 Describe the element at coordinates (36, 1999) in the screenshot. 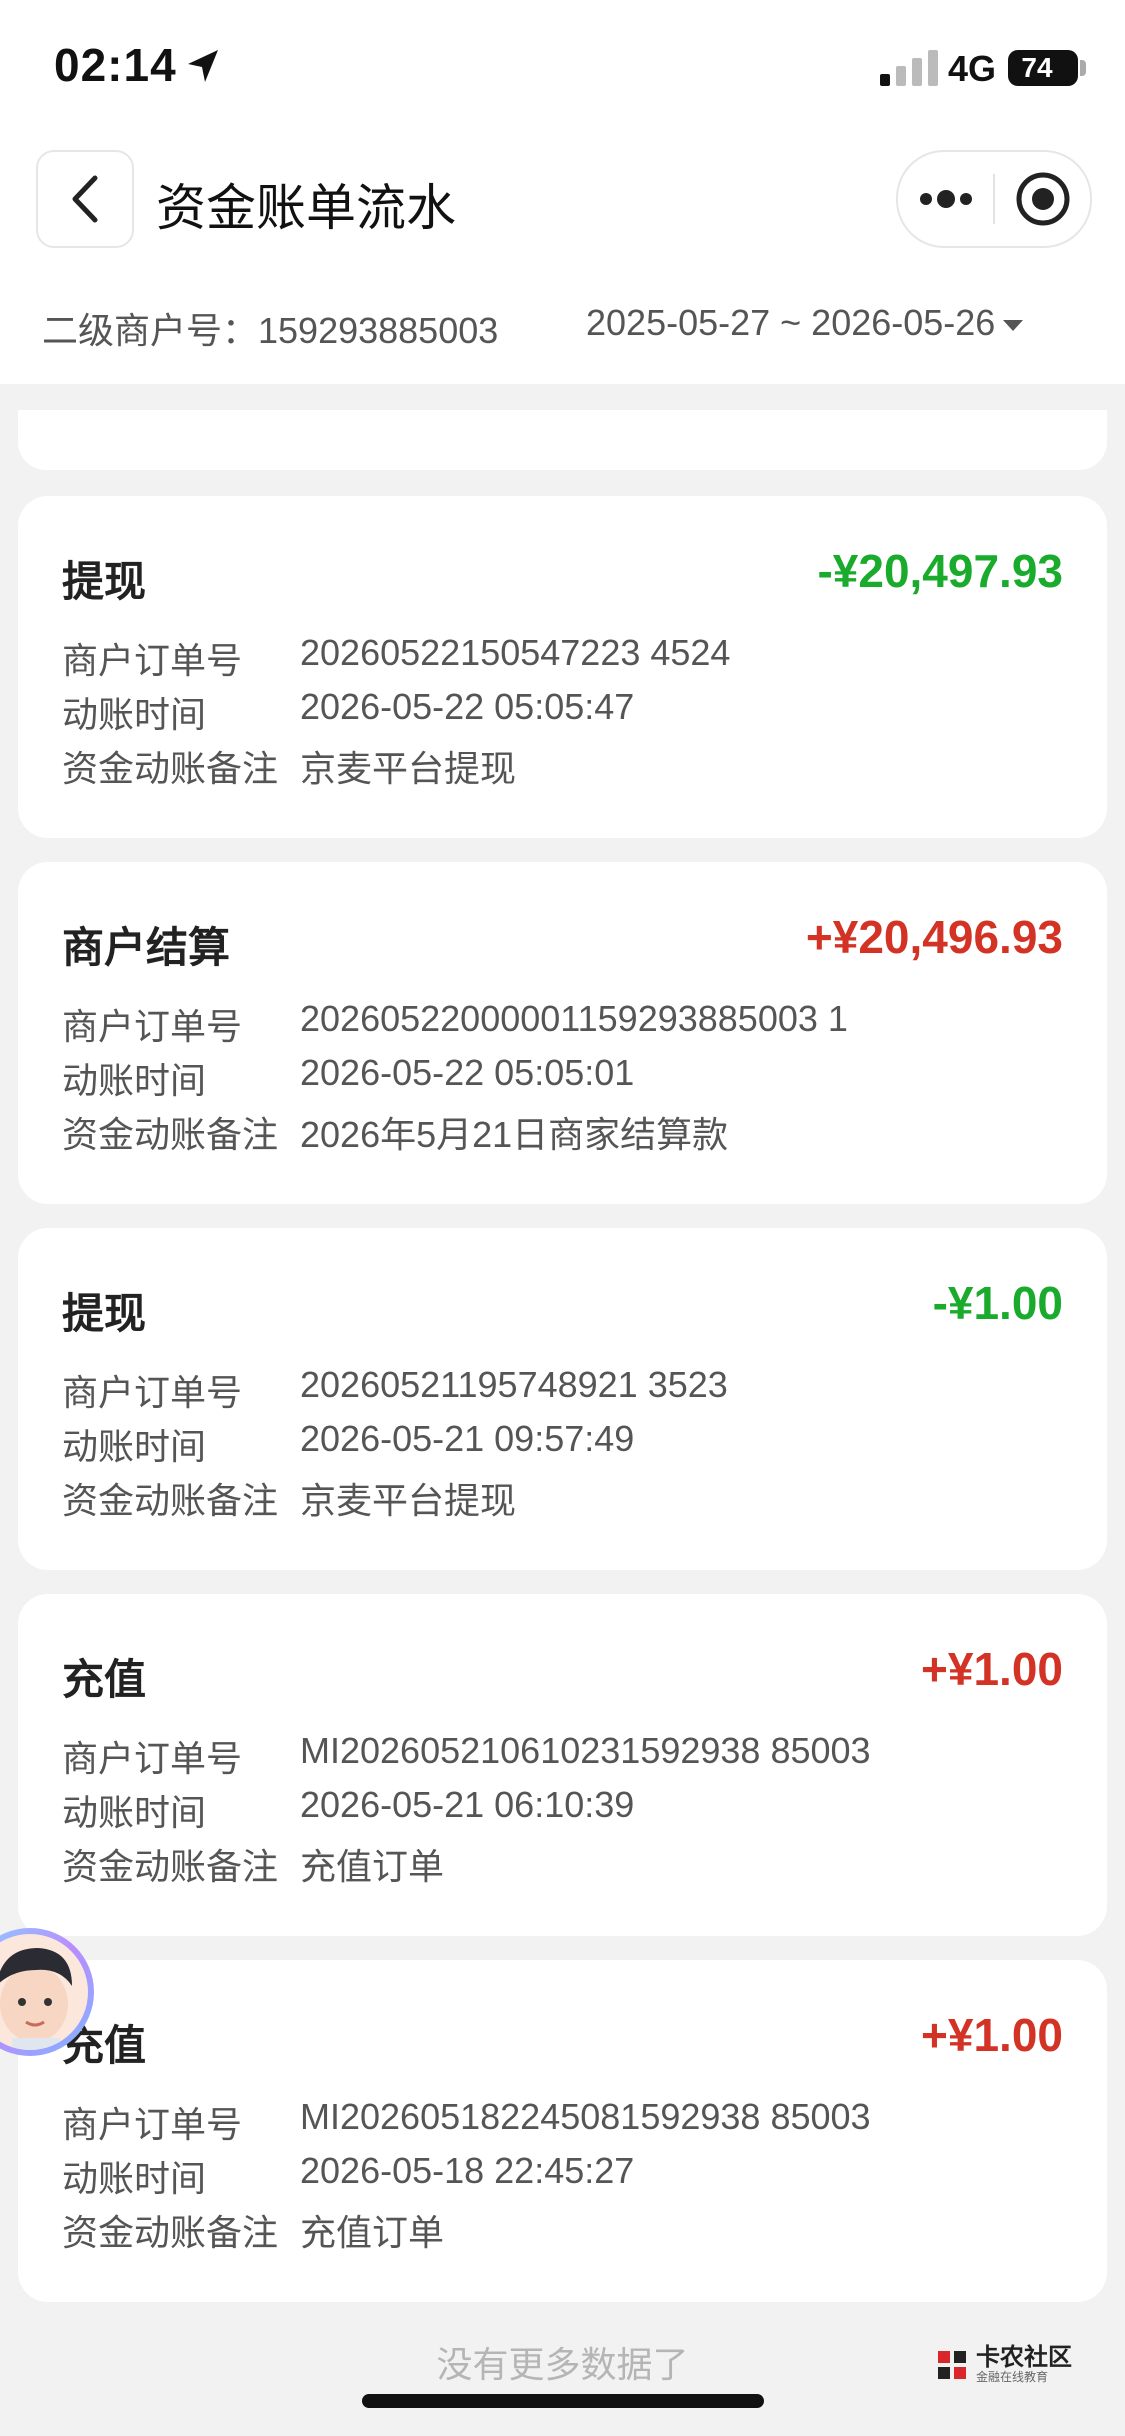

I see `avatar-icon` at that location.